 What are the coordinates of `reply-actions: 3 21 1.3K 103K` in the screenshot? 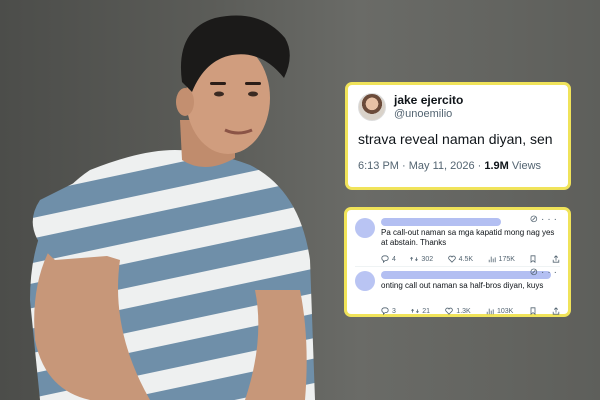 It's located at (470, 311).